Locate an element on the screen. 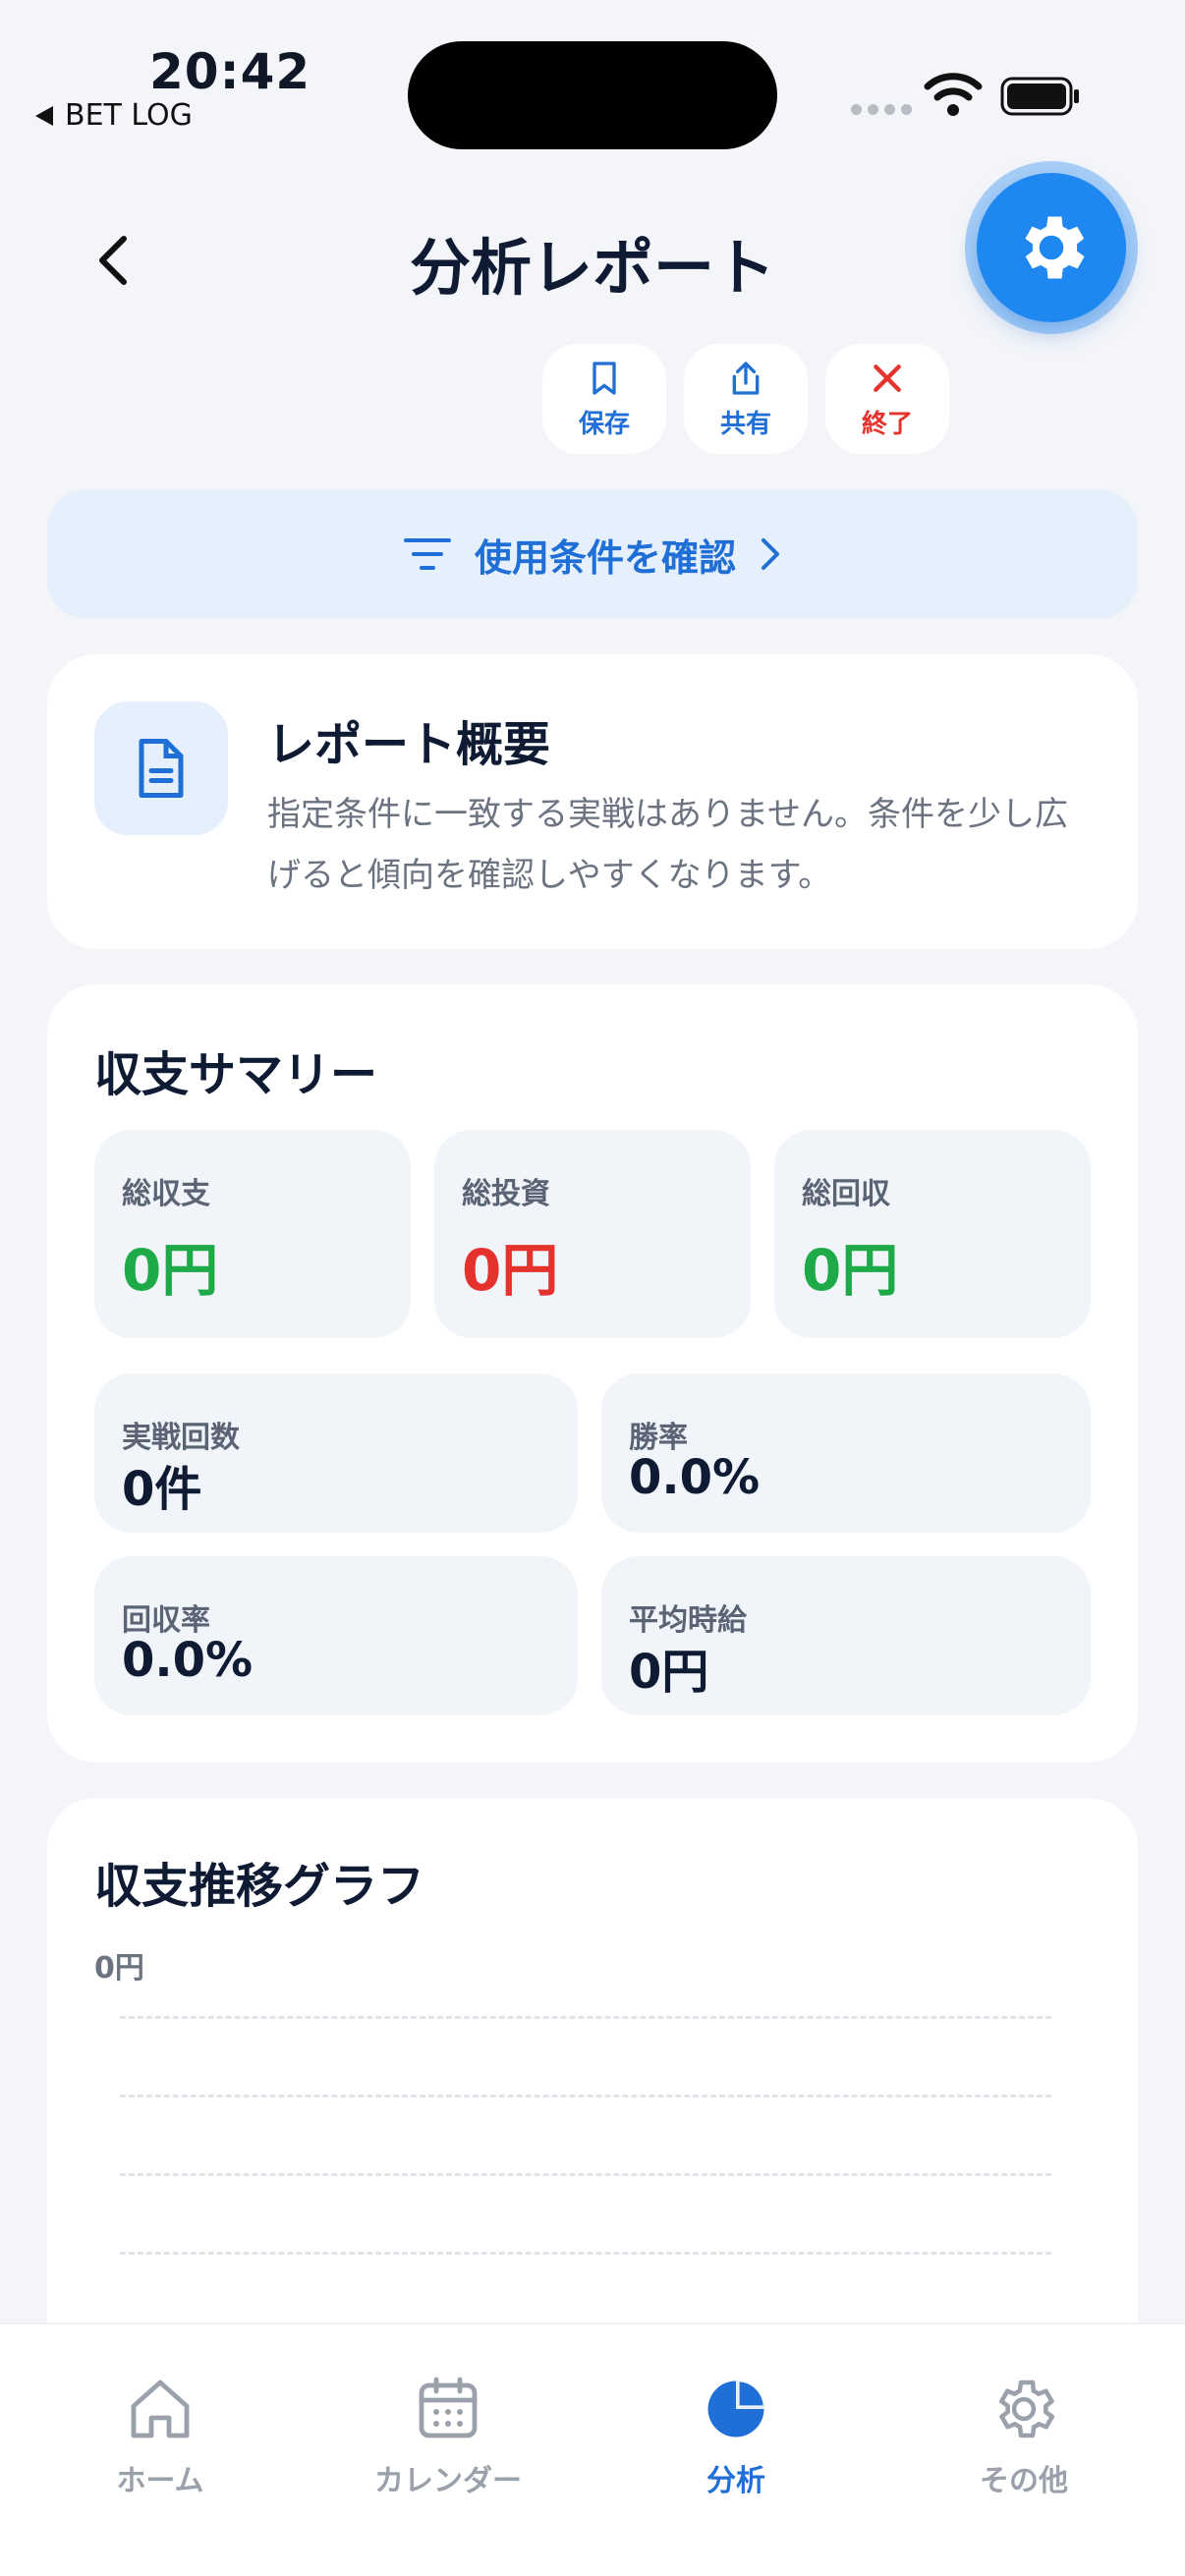 This screenshot has height=2576, width=1185. save-label: 保存 is located at coordinates (604, 424).